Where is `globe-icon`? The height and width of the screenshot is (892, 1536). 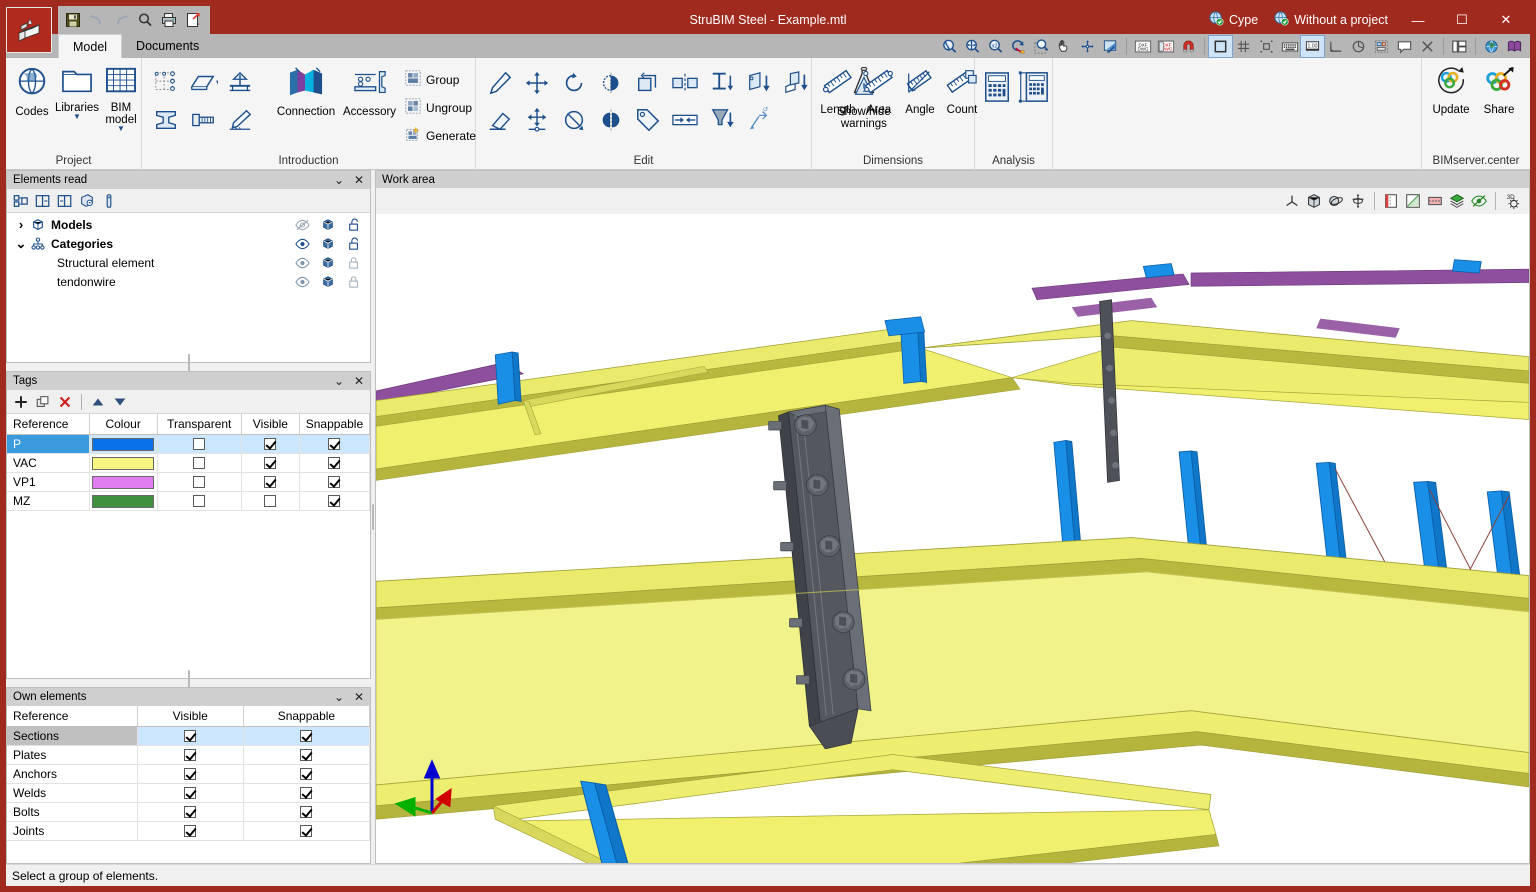 globe-icon is located at coordinates (1491, 46).